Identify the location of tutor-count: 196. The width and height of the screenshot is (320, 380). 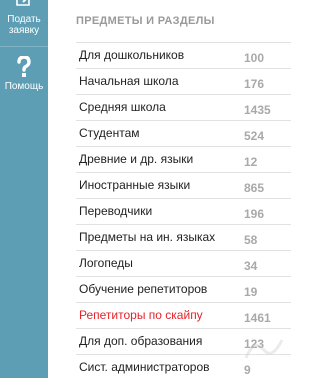
(254, 214).